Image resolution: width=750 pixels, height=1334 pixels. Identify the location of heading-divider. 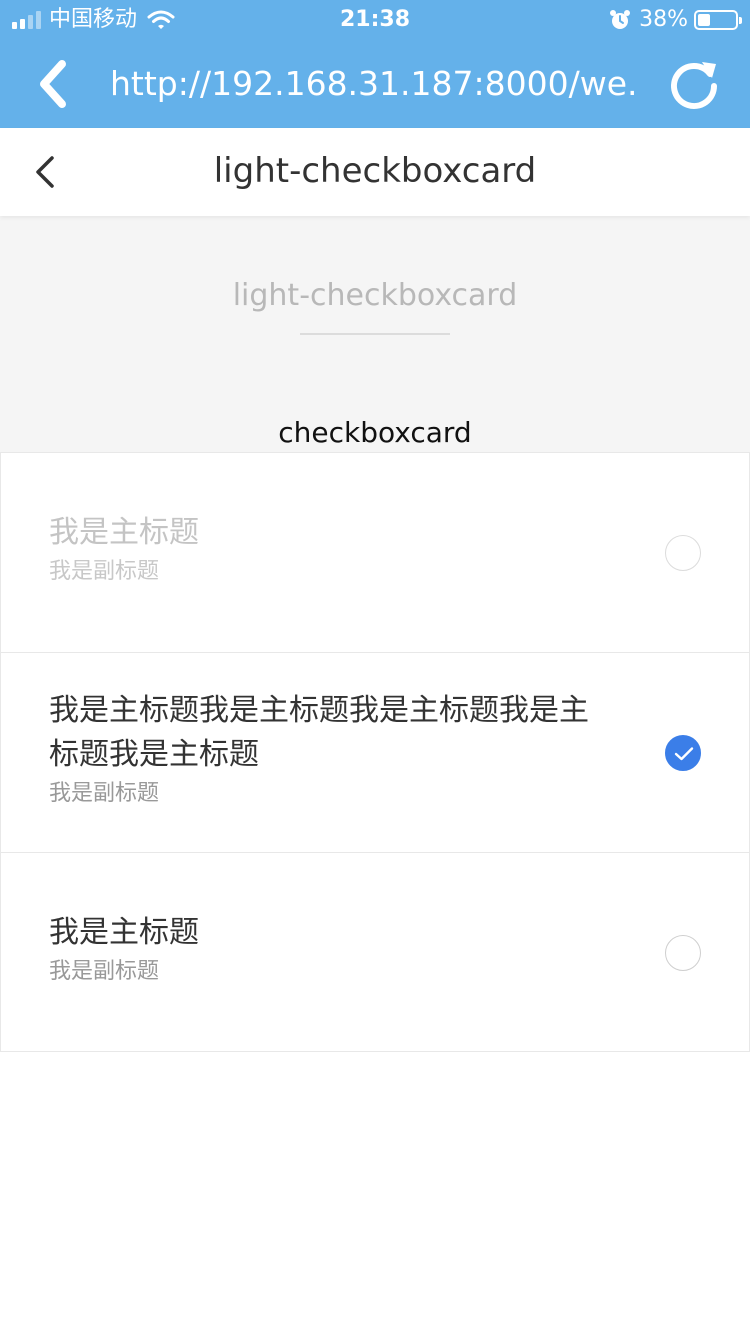
(375, 334).